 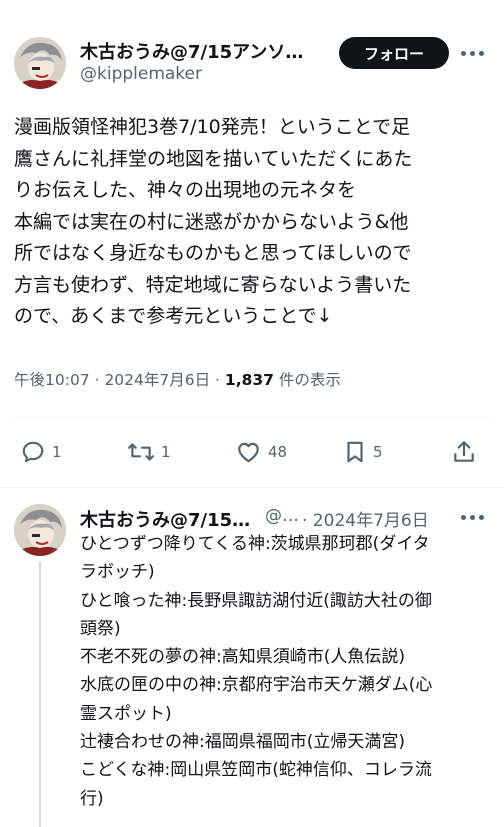 What do you see at coordinates (256, 770) in the screenshot?
I see `reply-text-line: こどくな神:岡山県笠岡市(蛇神信仰、コレラ流` at bounding box center [256, 770].